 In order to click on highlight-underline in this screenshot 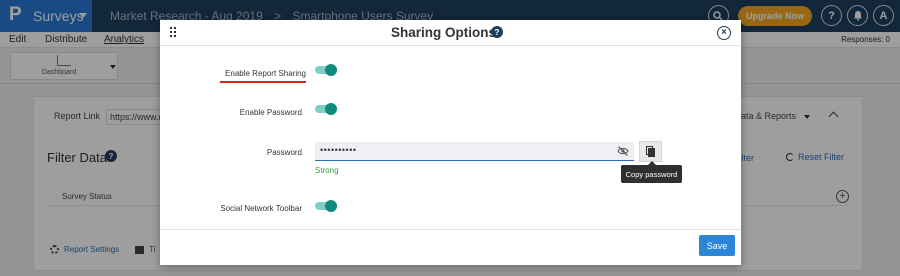, I will do `click(263, 82)`.